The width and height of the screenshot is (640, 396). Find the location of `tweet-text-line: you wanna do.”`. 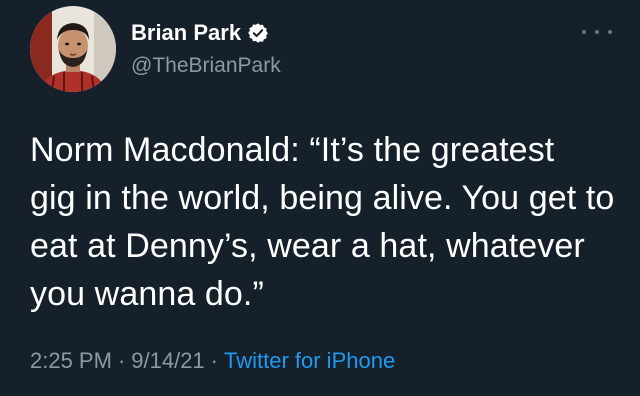

tweet-text-line: you wanna do.” is located at coordinates (147, 294).